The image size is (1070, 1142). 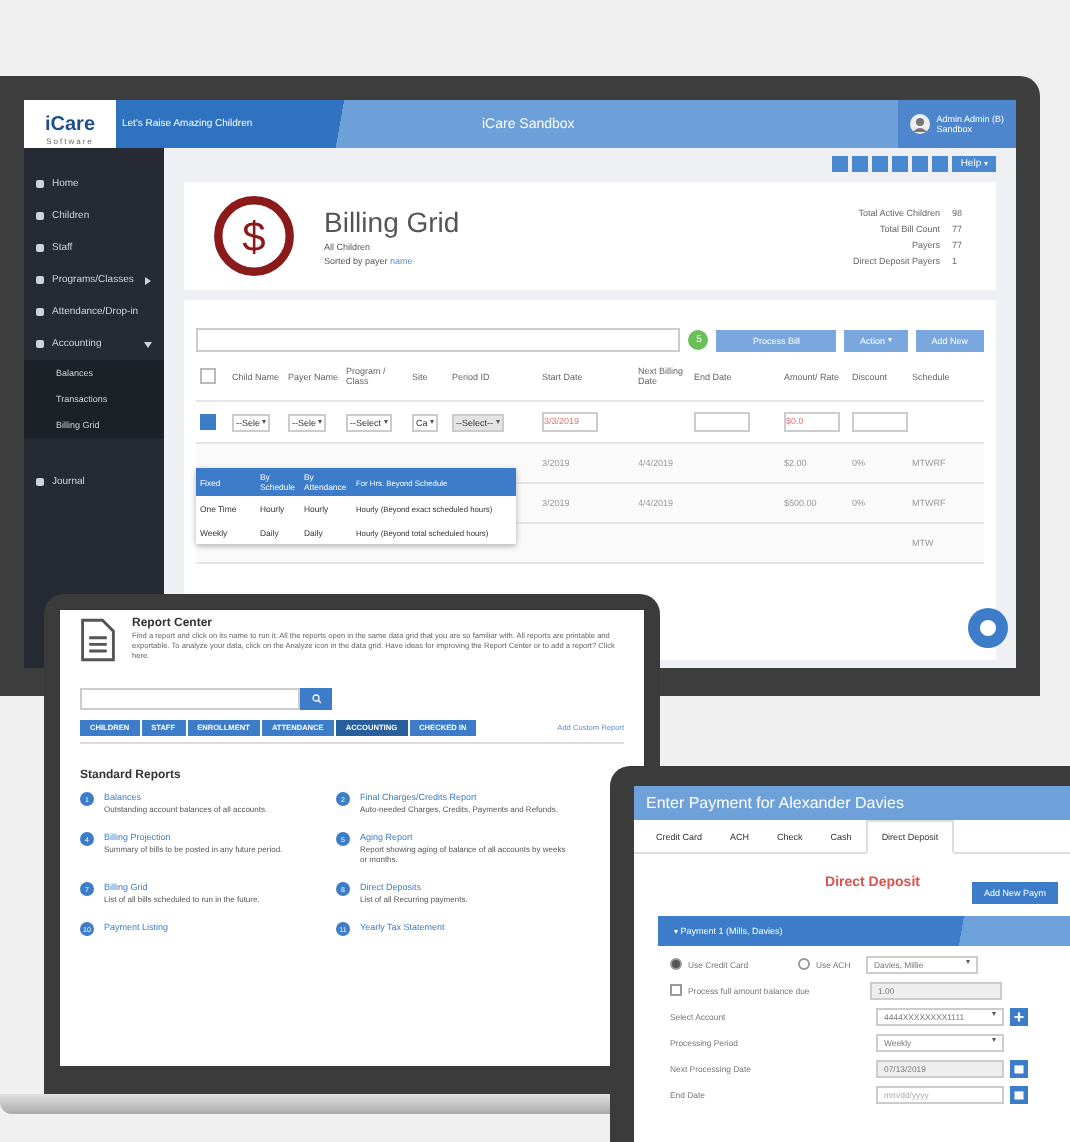 I want to click on avatar-icon, so click(x=920, y=124).